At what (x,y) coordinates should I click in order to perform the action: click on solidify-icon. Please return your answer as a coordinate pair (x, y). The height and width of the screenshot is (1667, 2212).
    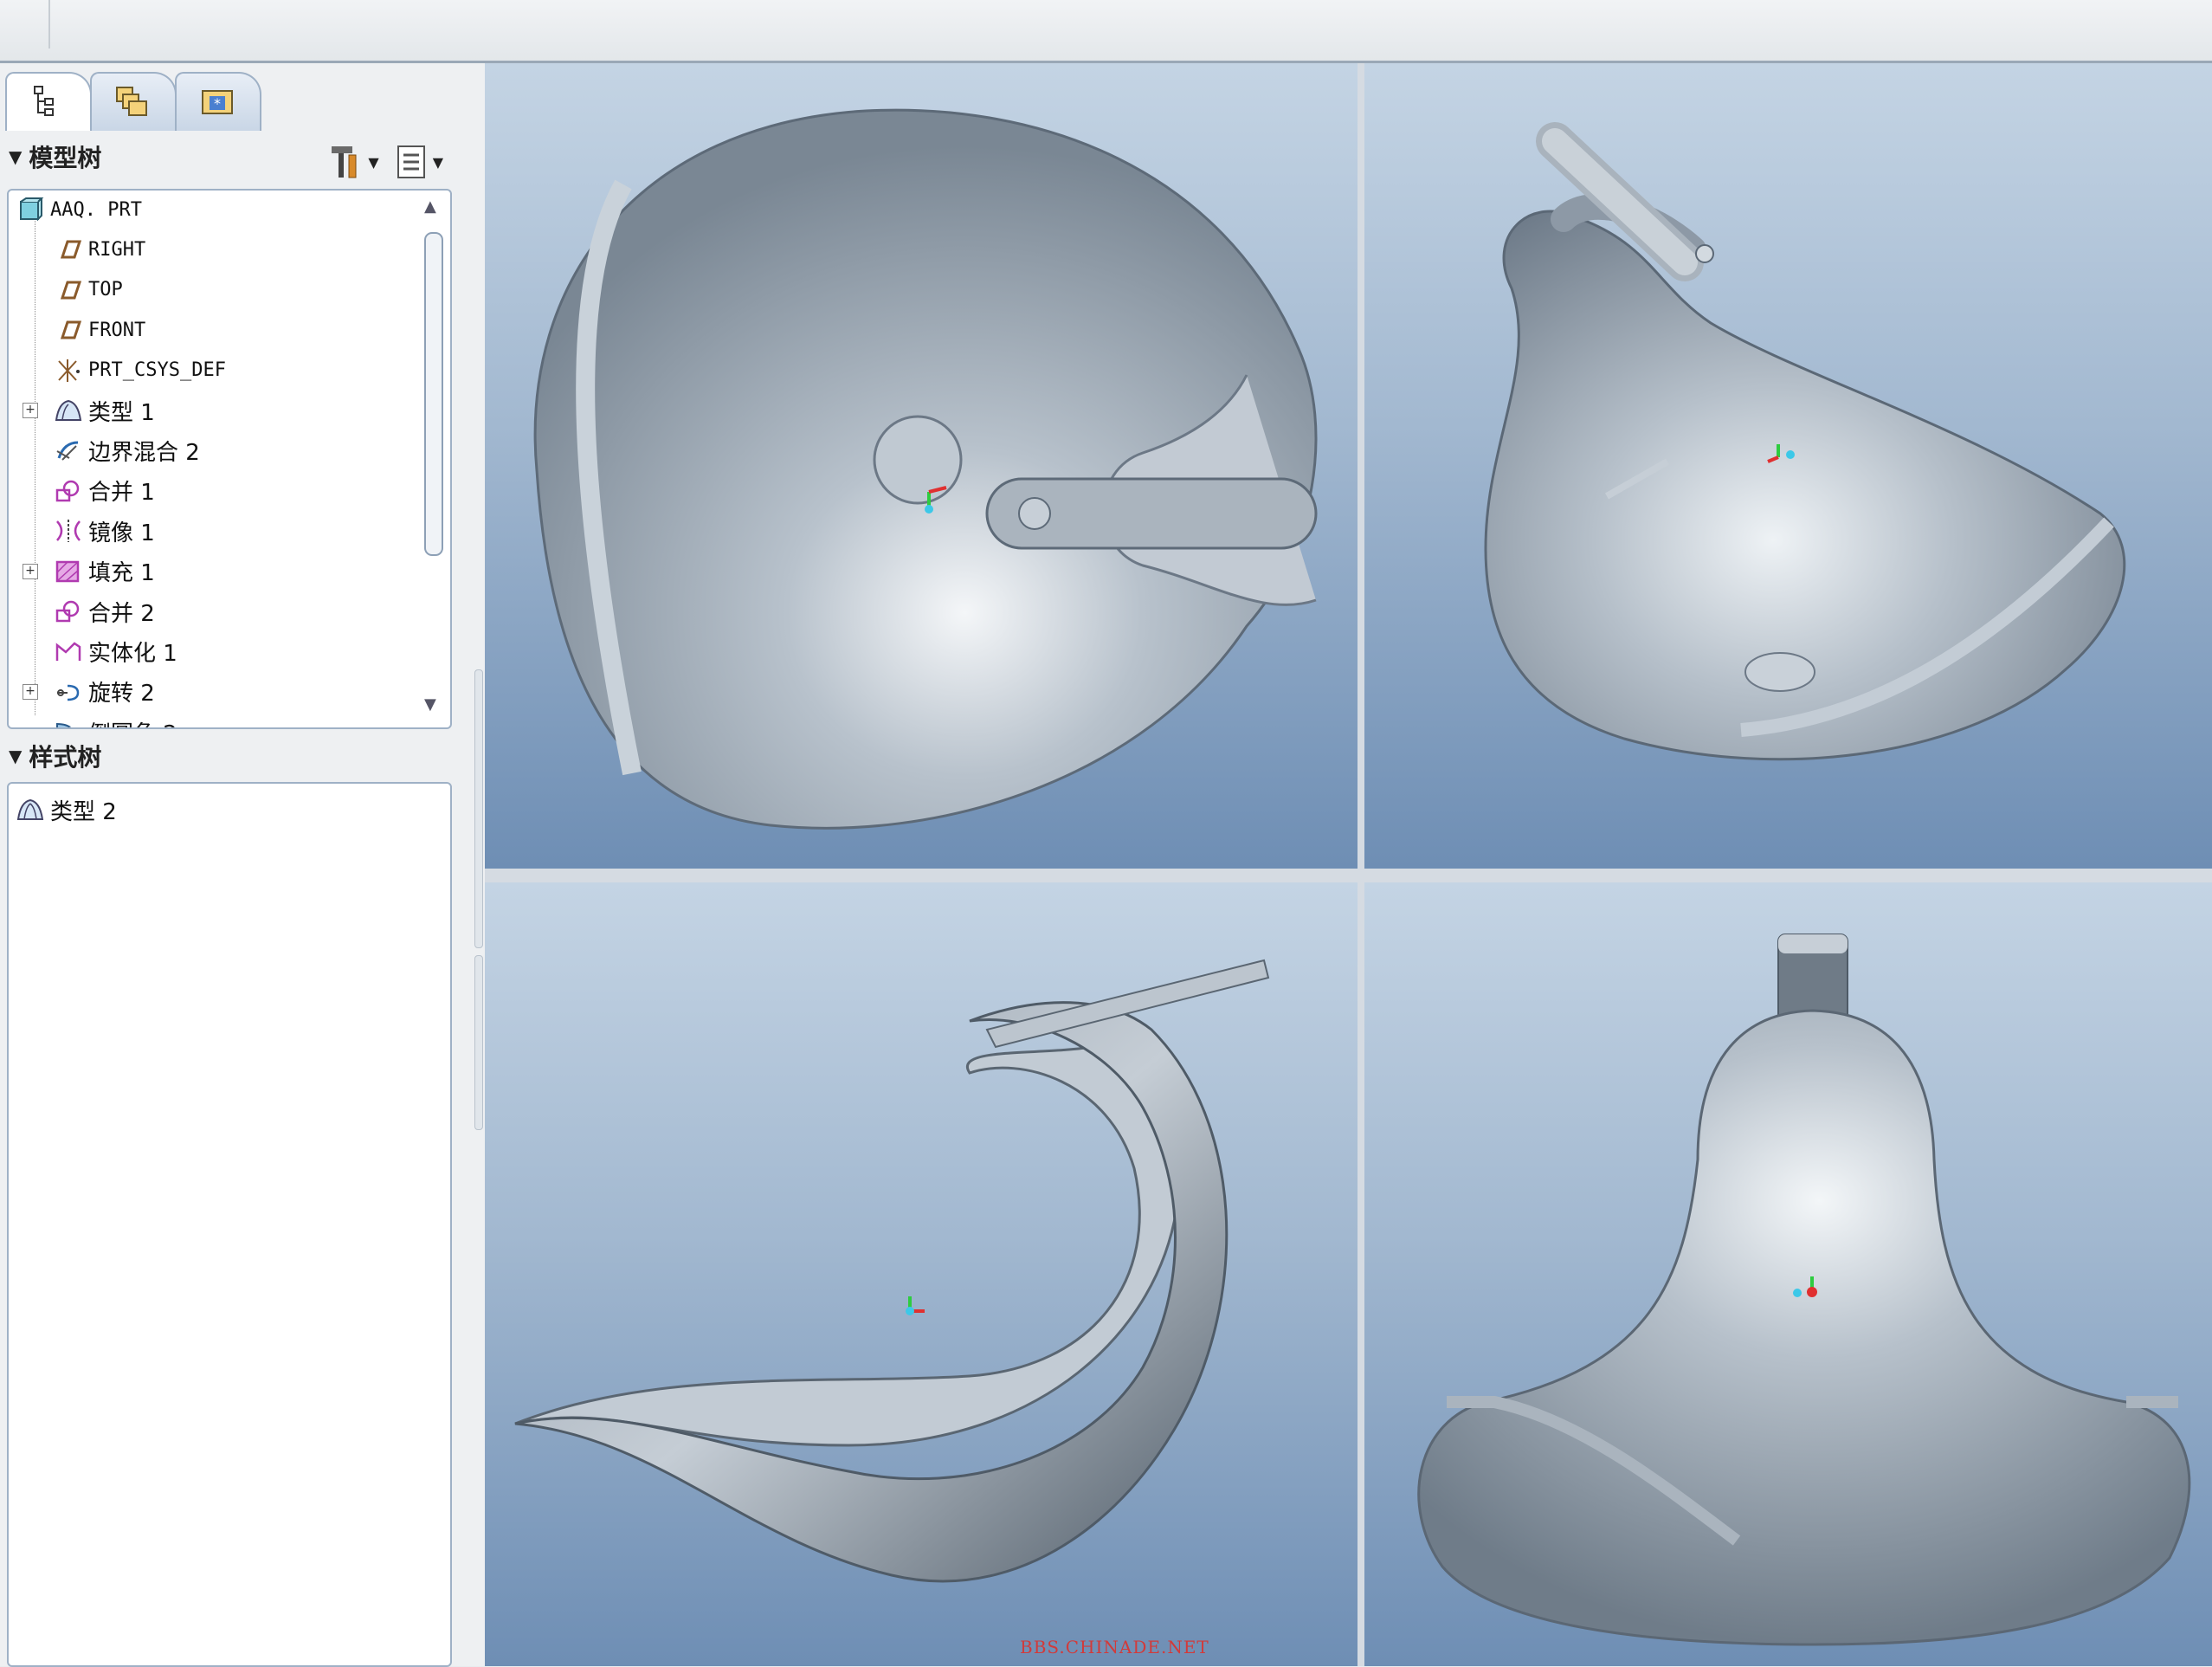
    Looking at the image, I should click on (68, 652).